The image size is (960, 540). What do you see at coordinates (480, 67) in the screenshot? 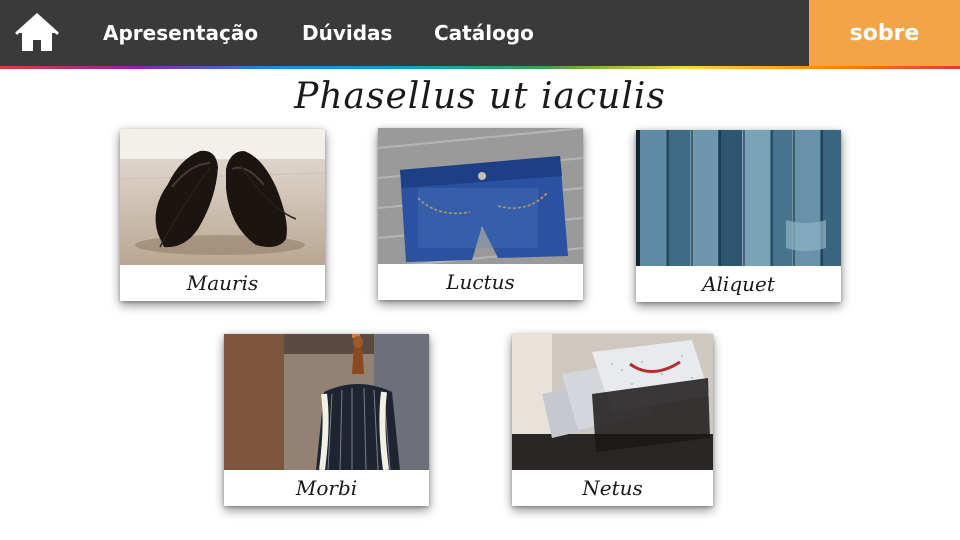
I see `rainbow-divider` at bounding box center [480, 67].